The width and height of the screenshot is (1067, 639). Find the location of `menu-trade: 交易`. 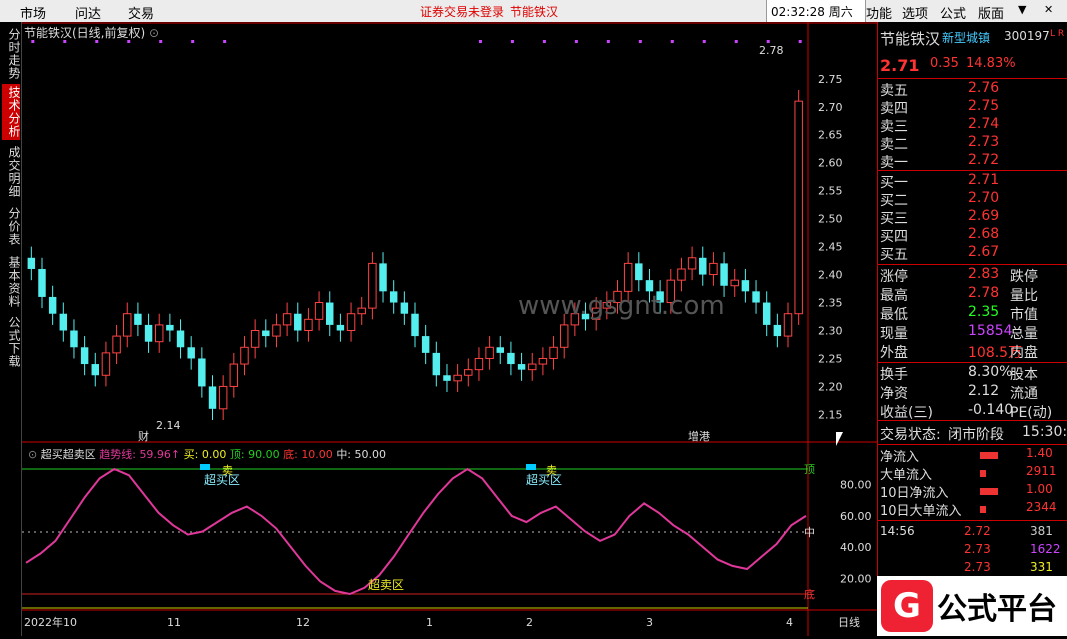

menu-trade: 交易 is located at coordinates (141, 12).